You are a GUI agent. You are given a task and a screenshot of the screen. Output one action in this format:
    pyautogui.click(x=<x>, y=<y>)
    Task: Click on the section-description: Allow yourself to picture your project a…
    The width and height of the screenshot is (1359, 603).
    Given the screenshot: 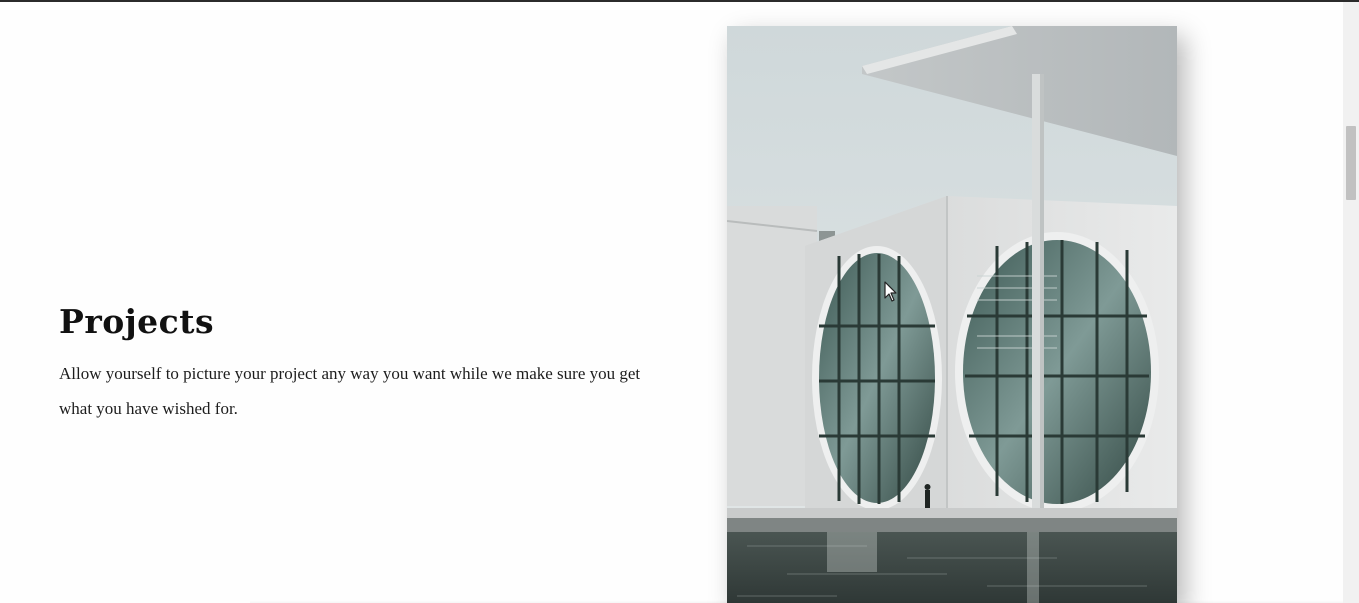 What is the action you would take?
    pyautogui.click(x=350, y=391)
    